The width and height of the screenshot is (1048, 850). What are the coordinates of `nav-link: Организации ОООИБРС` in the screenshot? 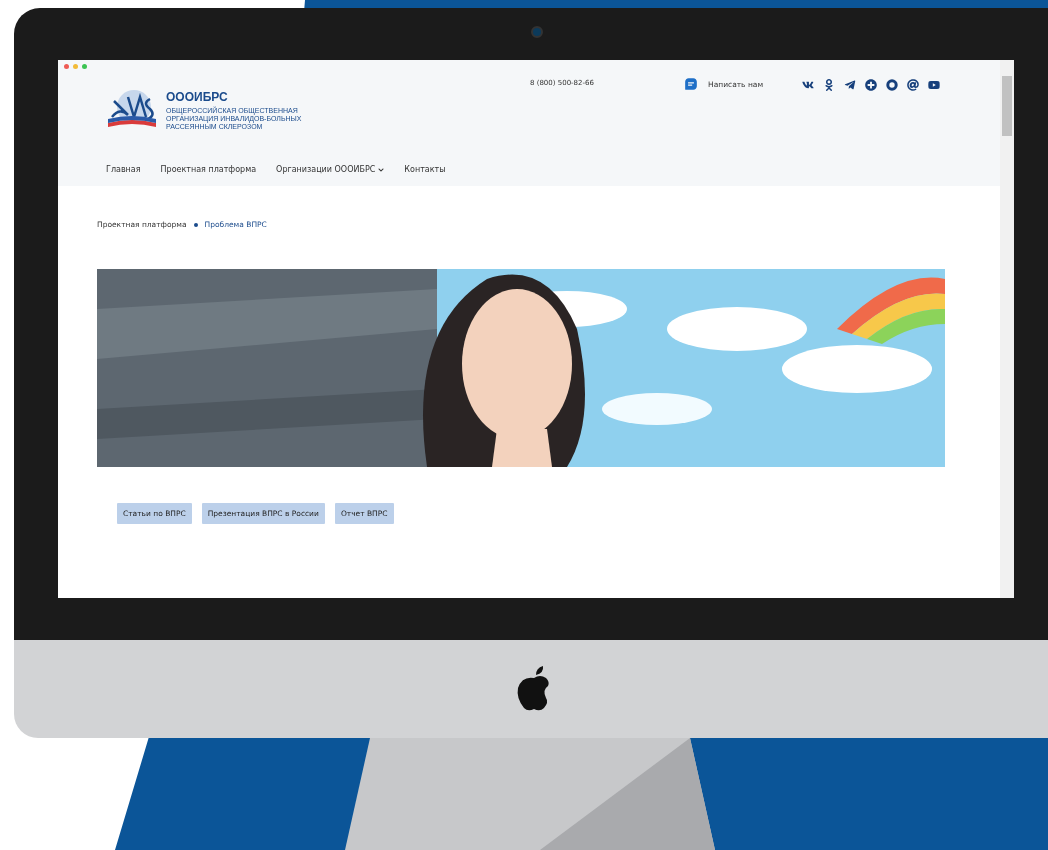 It's located at (330, 169).